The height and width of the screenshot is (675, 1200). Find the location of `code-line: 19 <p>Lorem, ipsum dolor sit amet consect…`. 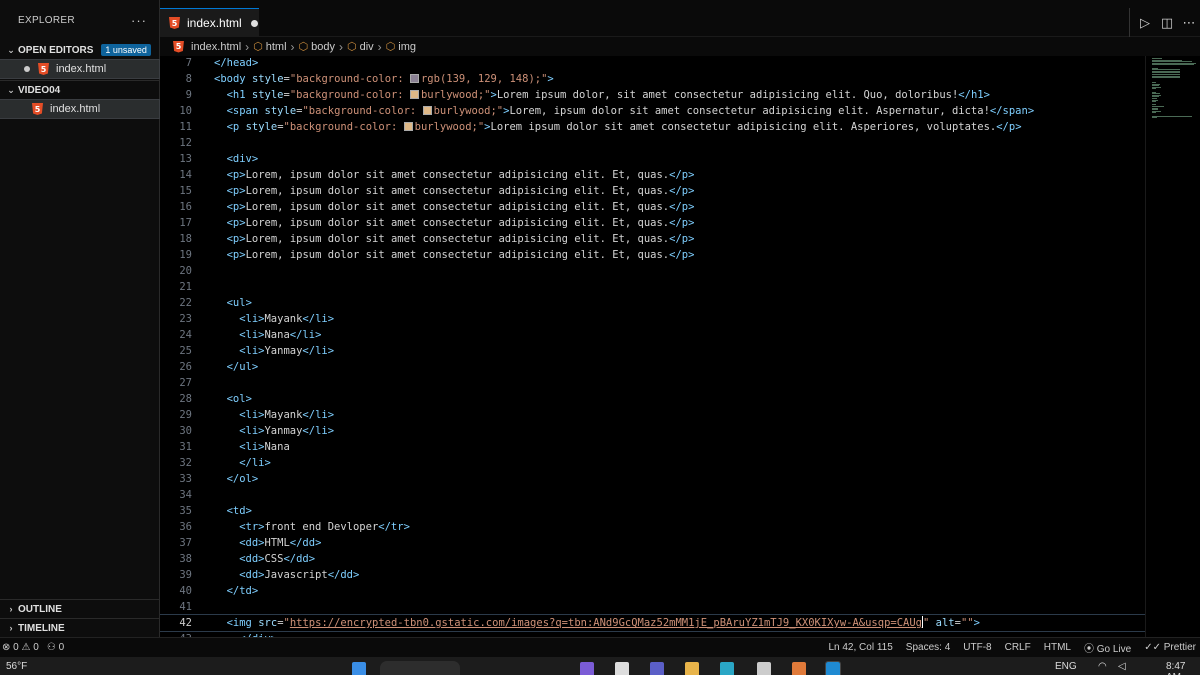

code-line: 19 <p>Lorem, ipsum dolor sit amet consect… is located at coordinates (652, 255).